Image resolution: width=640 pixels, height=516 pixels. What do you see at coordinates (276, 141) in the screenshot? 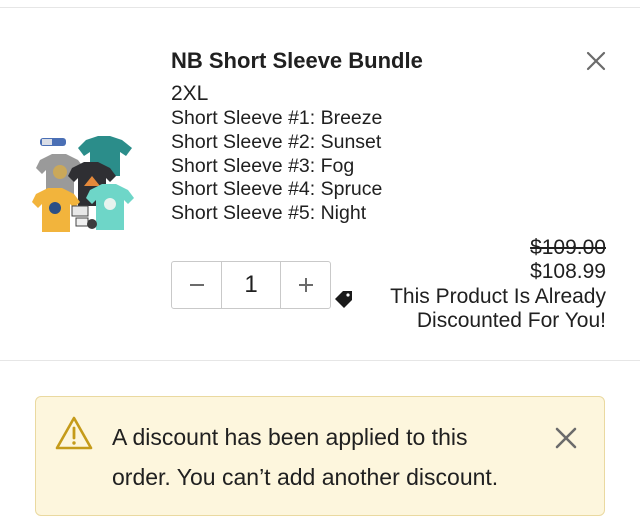
I see `bundle-option: Short Sleeve #2: Sunset` at bounding box center [276, 141].